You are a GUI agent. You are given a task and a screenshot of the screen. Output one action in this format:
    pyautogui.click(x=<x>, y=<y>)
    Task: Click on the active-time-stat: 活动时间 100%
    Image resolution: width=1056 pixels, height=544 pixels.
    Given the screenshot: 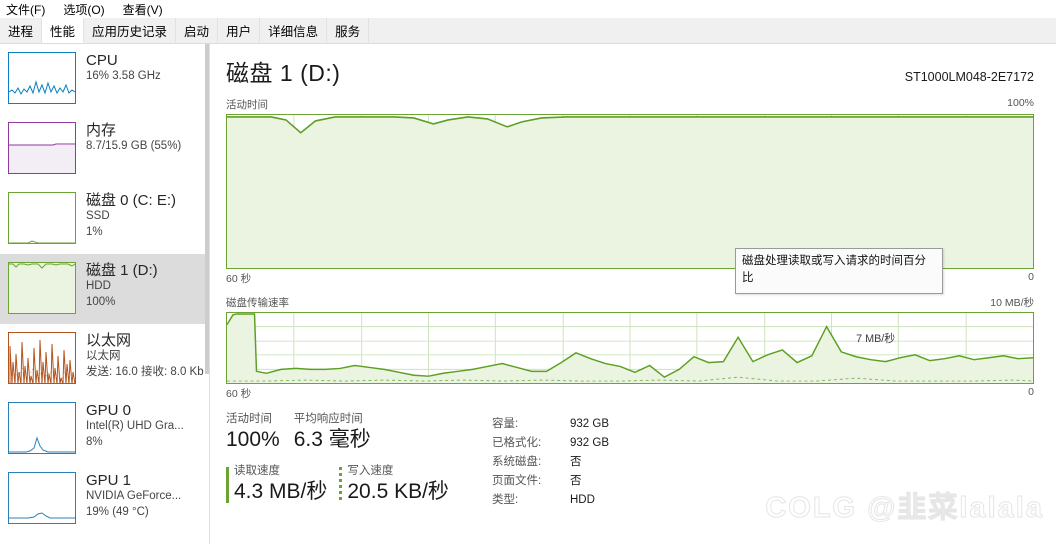 What is the action you would take?
    pyautogui.click(x=253, y=433)
    